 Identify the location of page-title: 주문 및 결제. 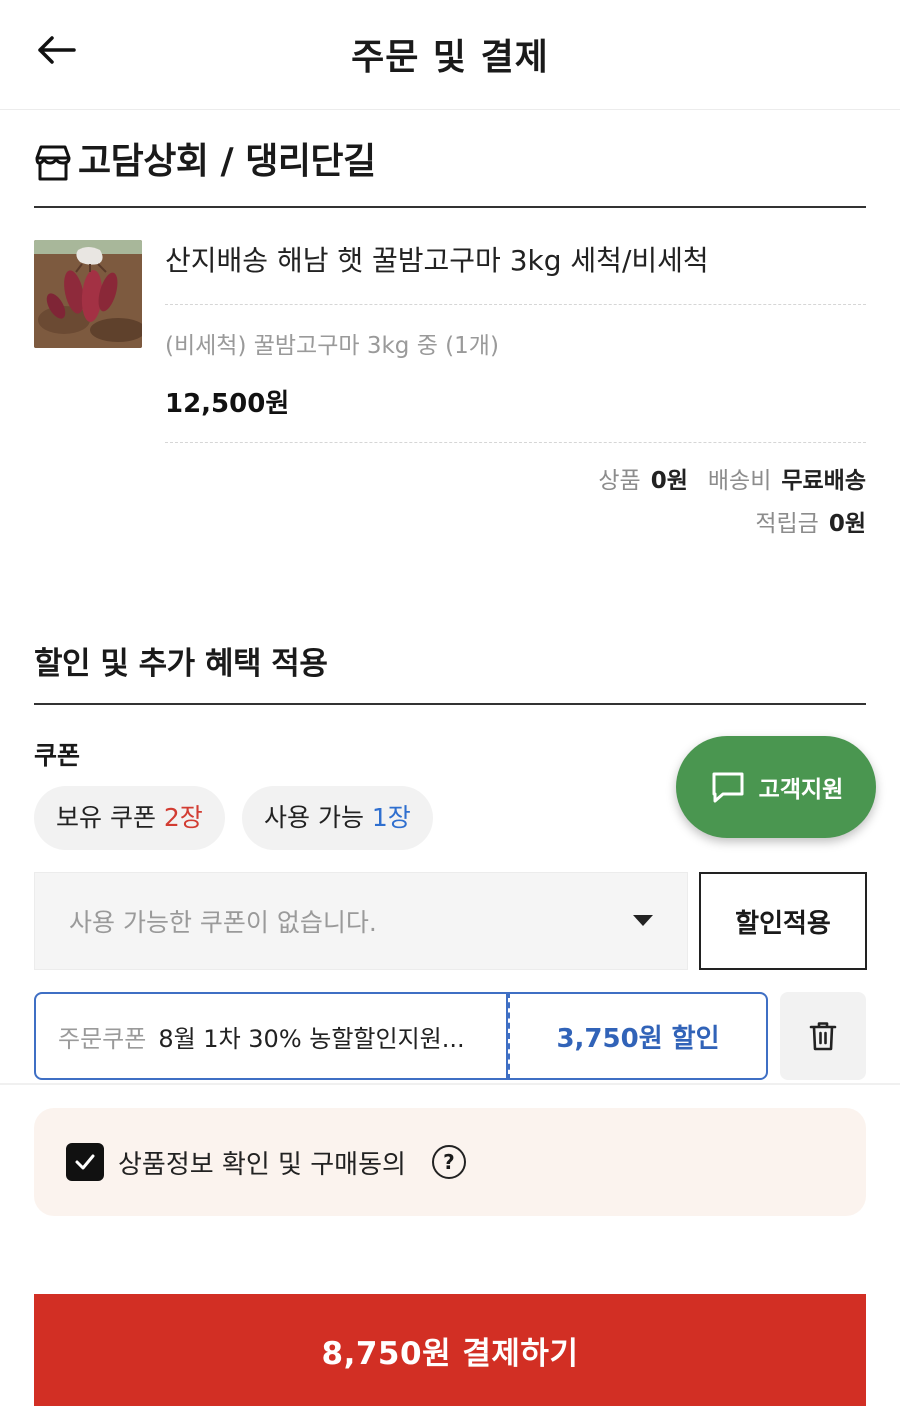
(450, 57).